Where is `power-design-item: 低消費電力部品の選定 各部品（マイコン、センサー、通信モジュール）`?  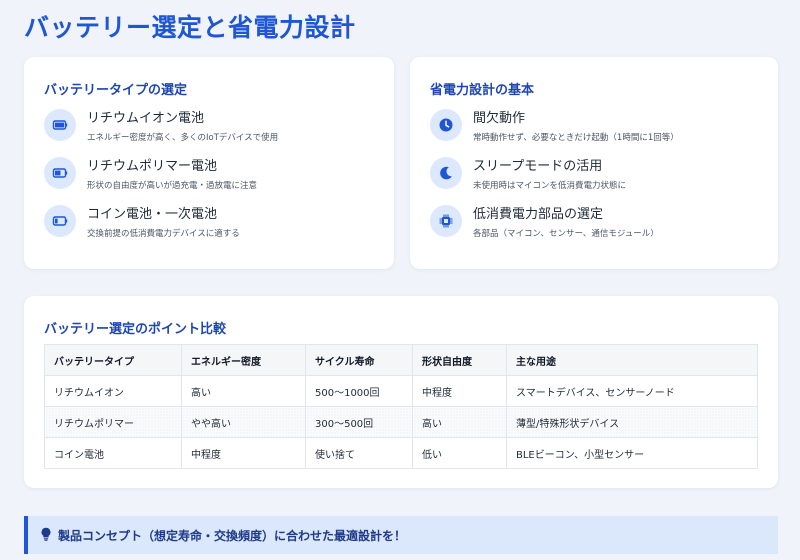 power-design-item: 低消費電力部品の選定 各部品（マイコン、センサー、通信モジュール） is located at coordinates (600, 225).